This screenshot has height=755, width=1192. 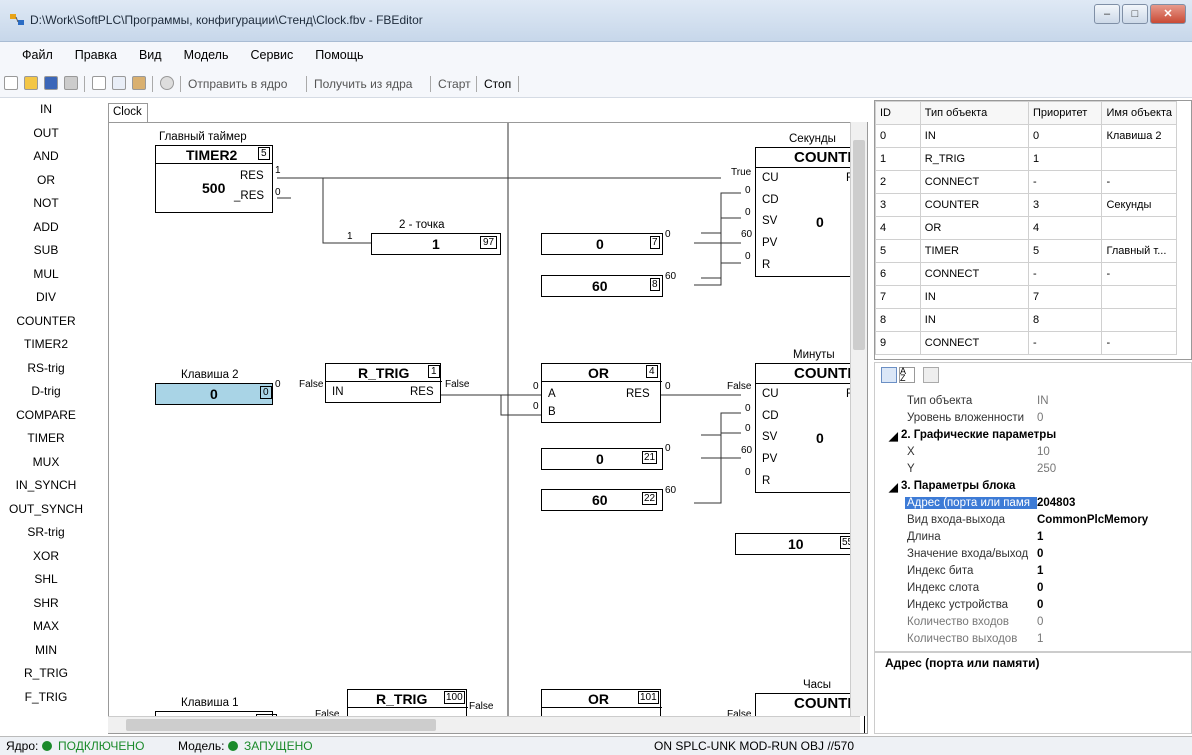 What do you see at coordinates (214, 179) in the screenshot?
I see `timer2-block: TIMER2 5 500 RES _RES` at bounding box center [214, 179].